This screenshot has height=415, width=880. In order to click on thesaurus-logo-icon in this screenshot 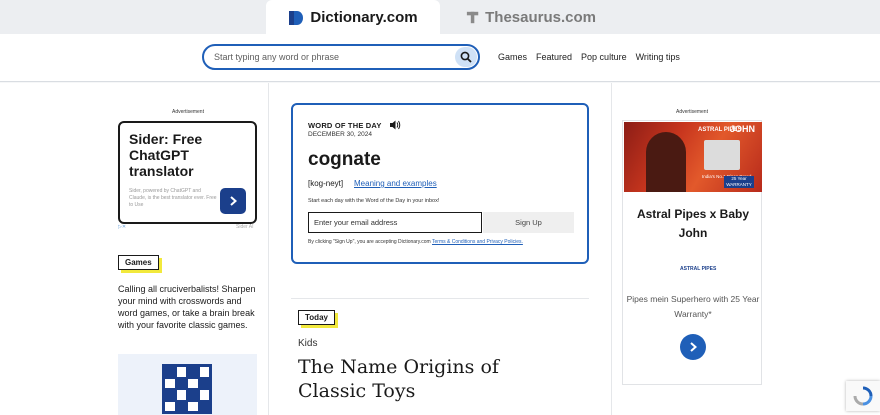, I will do `click(472, 17)`.